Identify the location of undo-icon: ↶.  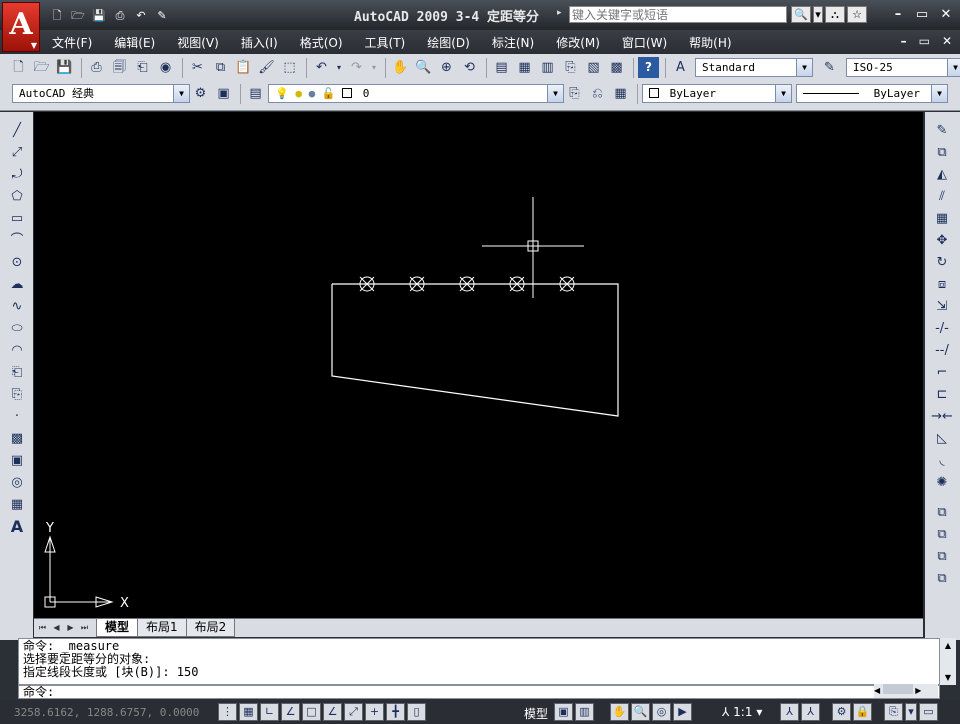
(141, 16).